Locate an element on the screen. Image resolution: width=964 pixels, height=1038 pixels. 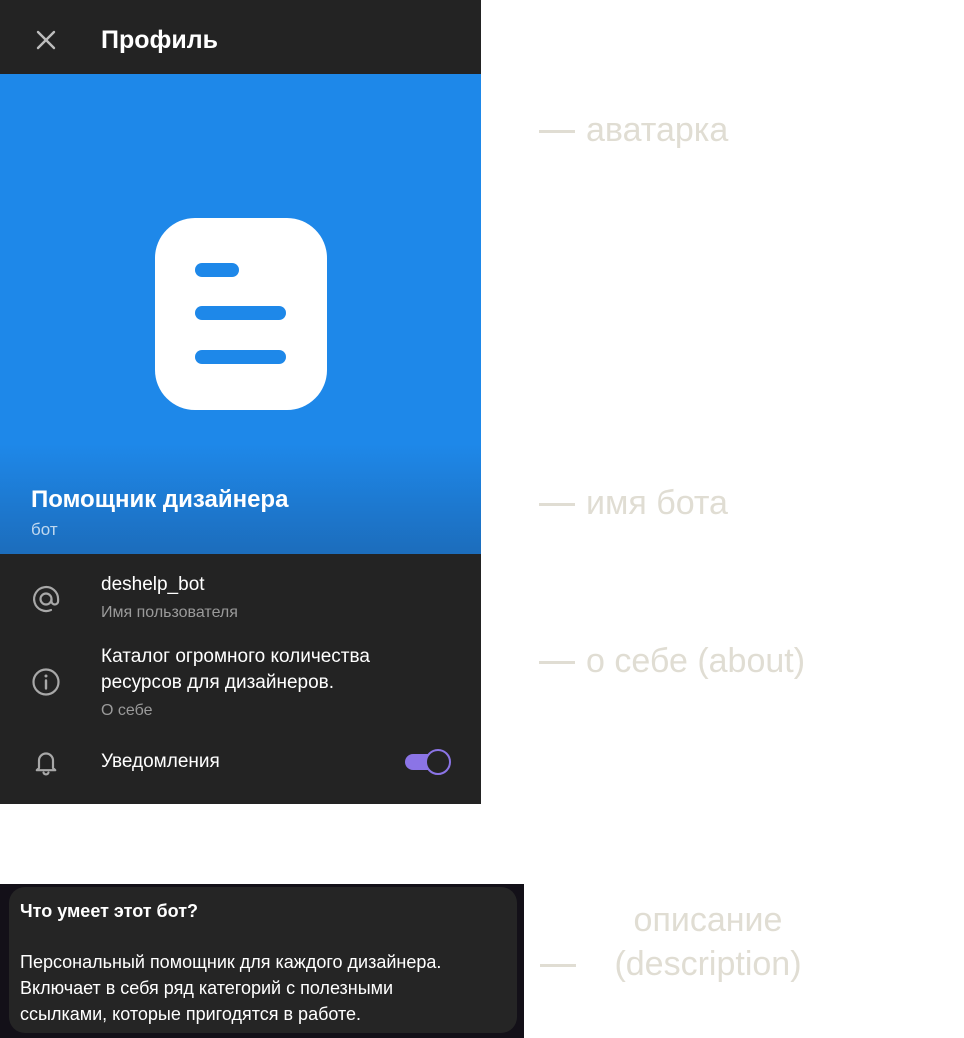
close-icon is located at coordinates (46, 40).